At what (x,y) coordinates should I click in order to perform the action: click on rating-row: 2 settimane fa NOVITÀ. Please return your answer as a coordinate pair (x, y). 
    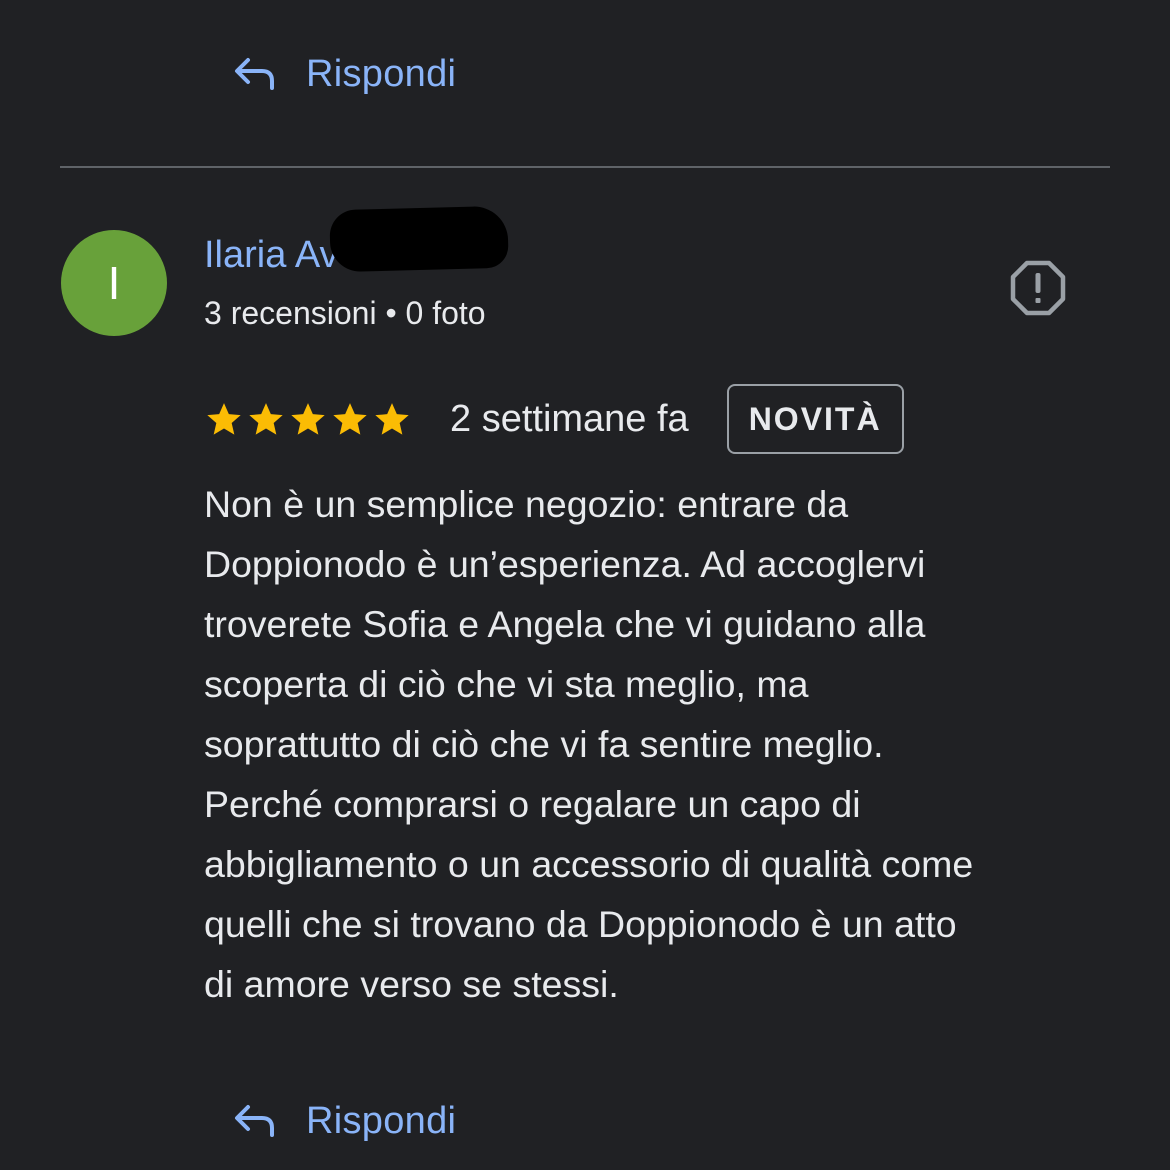
    Looking at the image, I should click on (554, 419).